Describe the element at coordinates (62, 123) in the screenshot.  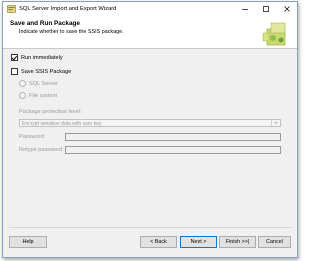
I see `protection-level-value: Encrypt sensitive data with user key` at that location.